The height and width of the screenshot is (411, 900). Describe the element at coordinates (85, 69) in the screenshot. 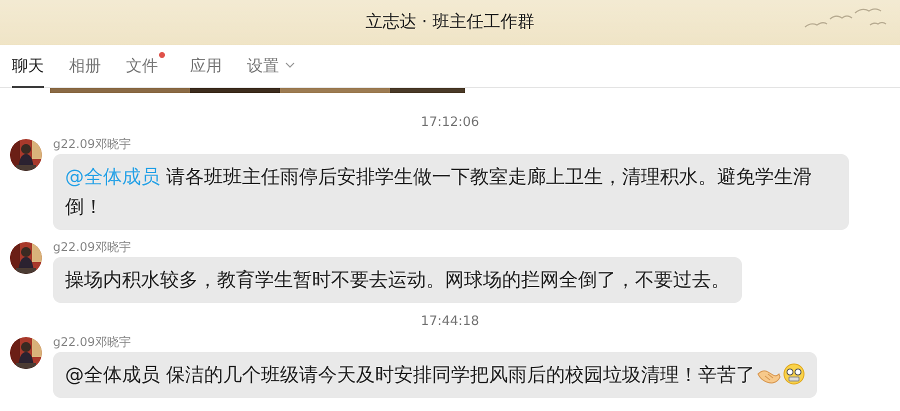

I see `tab: 相册` at that location.